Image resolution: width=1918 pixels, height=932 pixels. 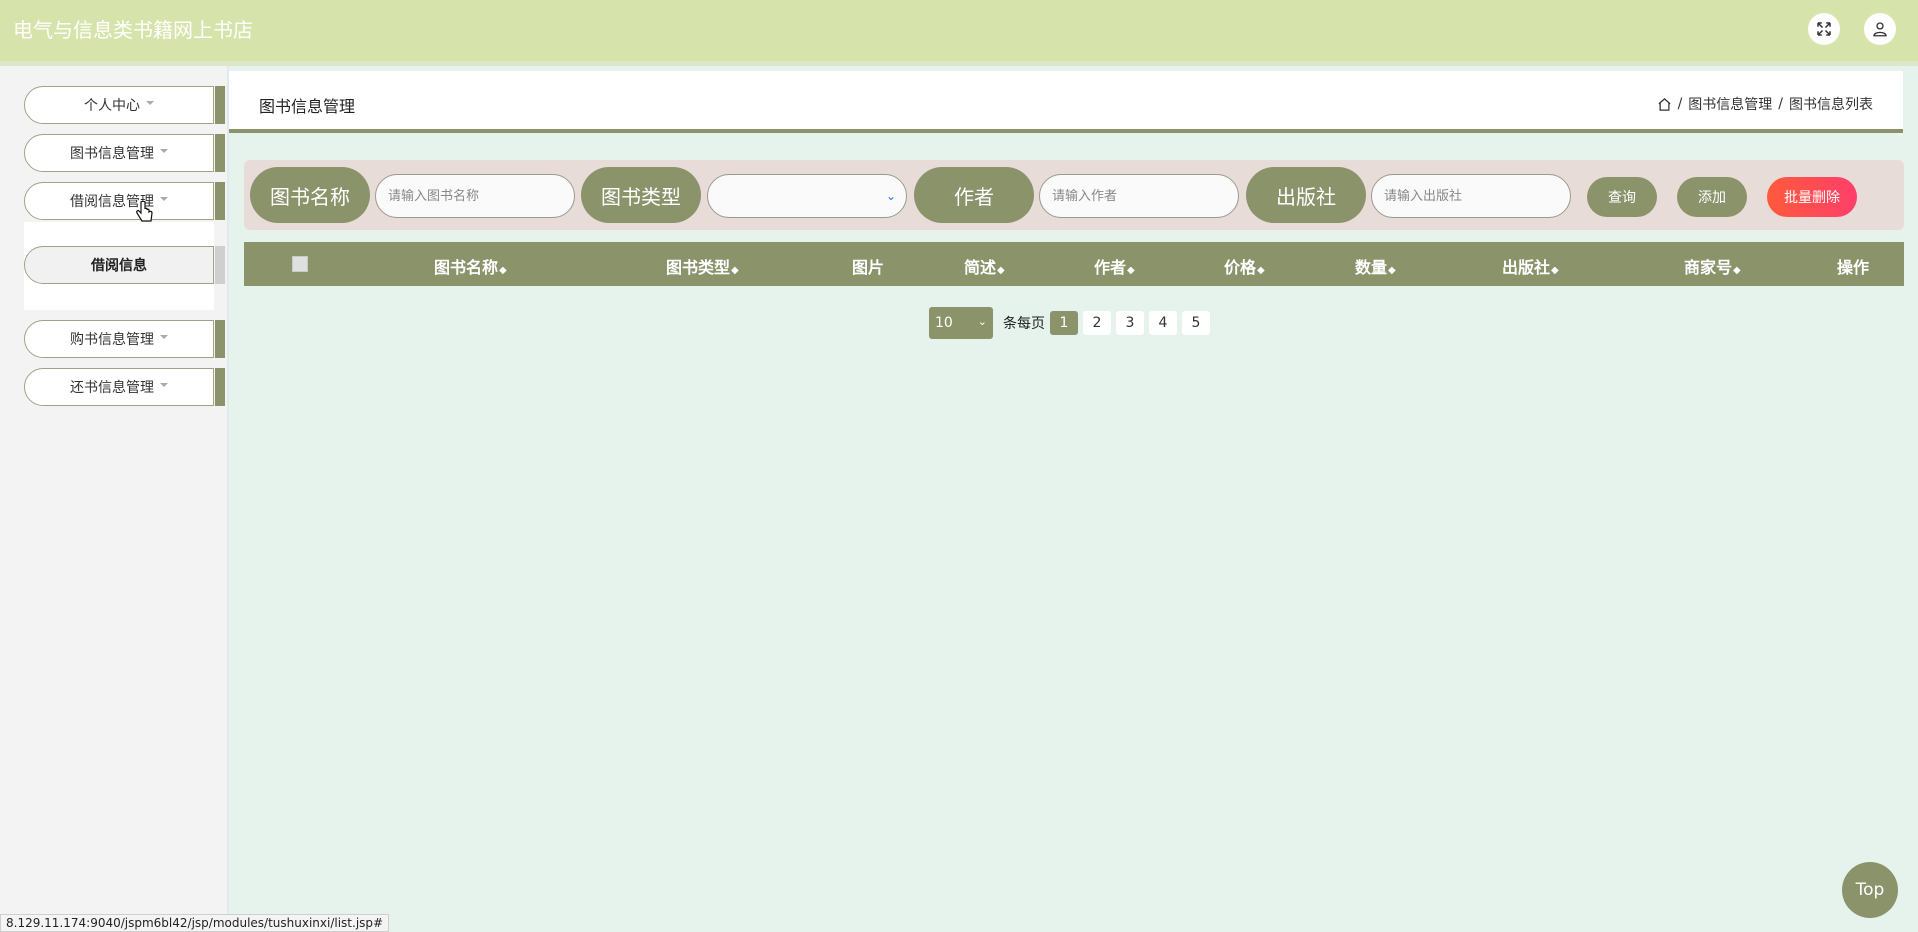 What do you see at coordinates (1371, 267) in the screenshot?
I see `column-label: 数量` at bounding box center [1371, 267].